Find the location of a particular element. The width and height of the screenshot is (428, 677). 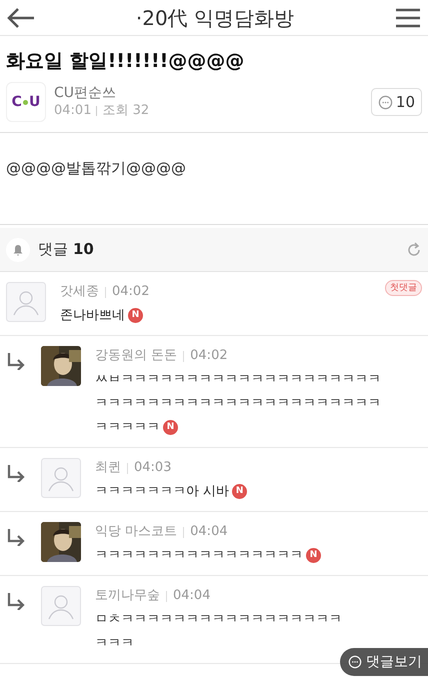

commenter-name: 강동원의 돈돈 is located at coordinates (136, 356).